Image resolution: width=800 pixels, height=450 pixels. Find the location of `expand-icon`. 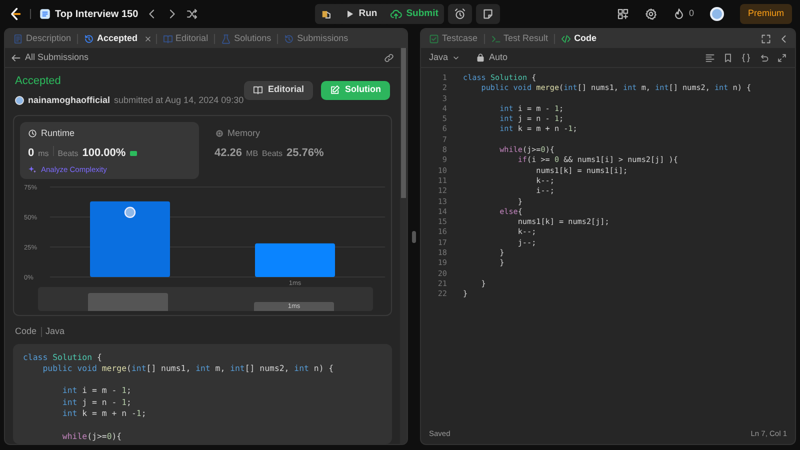

expand-icon is located at coordinates (782, 57).